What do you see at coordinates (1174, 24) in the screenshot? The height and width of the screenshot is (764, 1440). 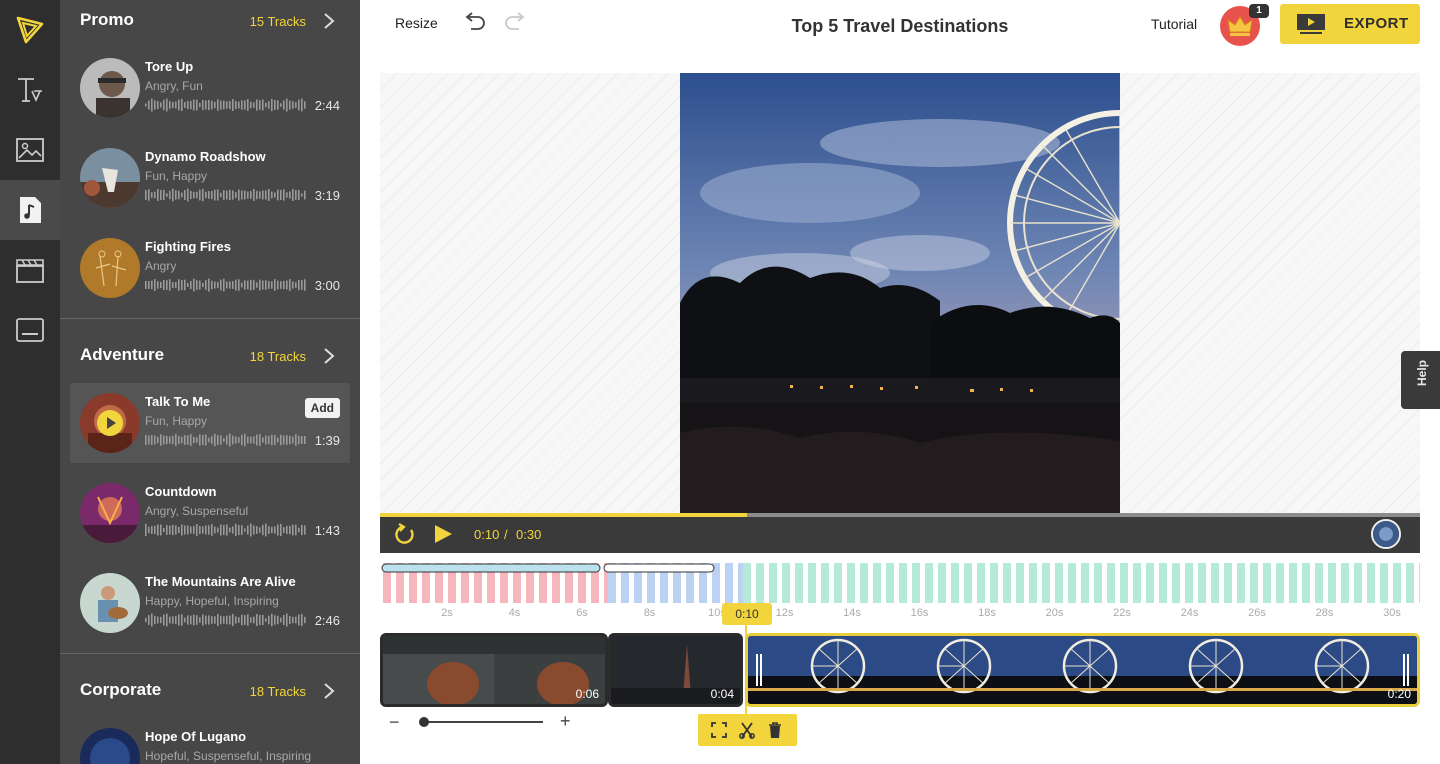 I see `tutorial-link: Tutorial` at bounding box center [1174, 24].